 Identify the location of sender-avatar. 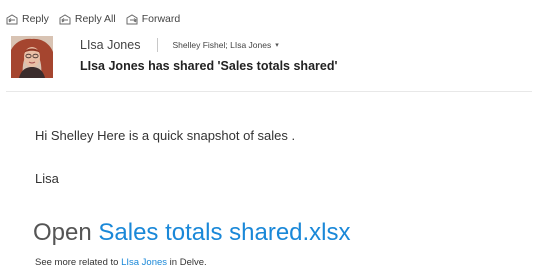
(32, 57).